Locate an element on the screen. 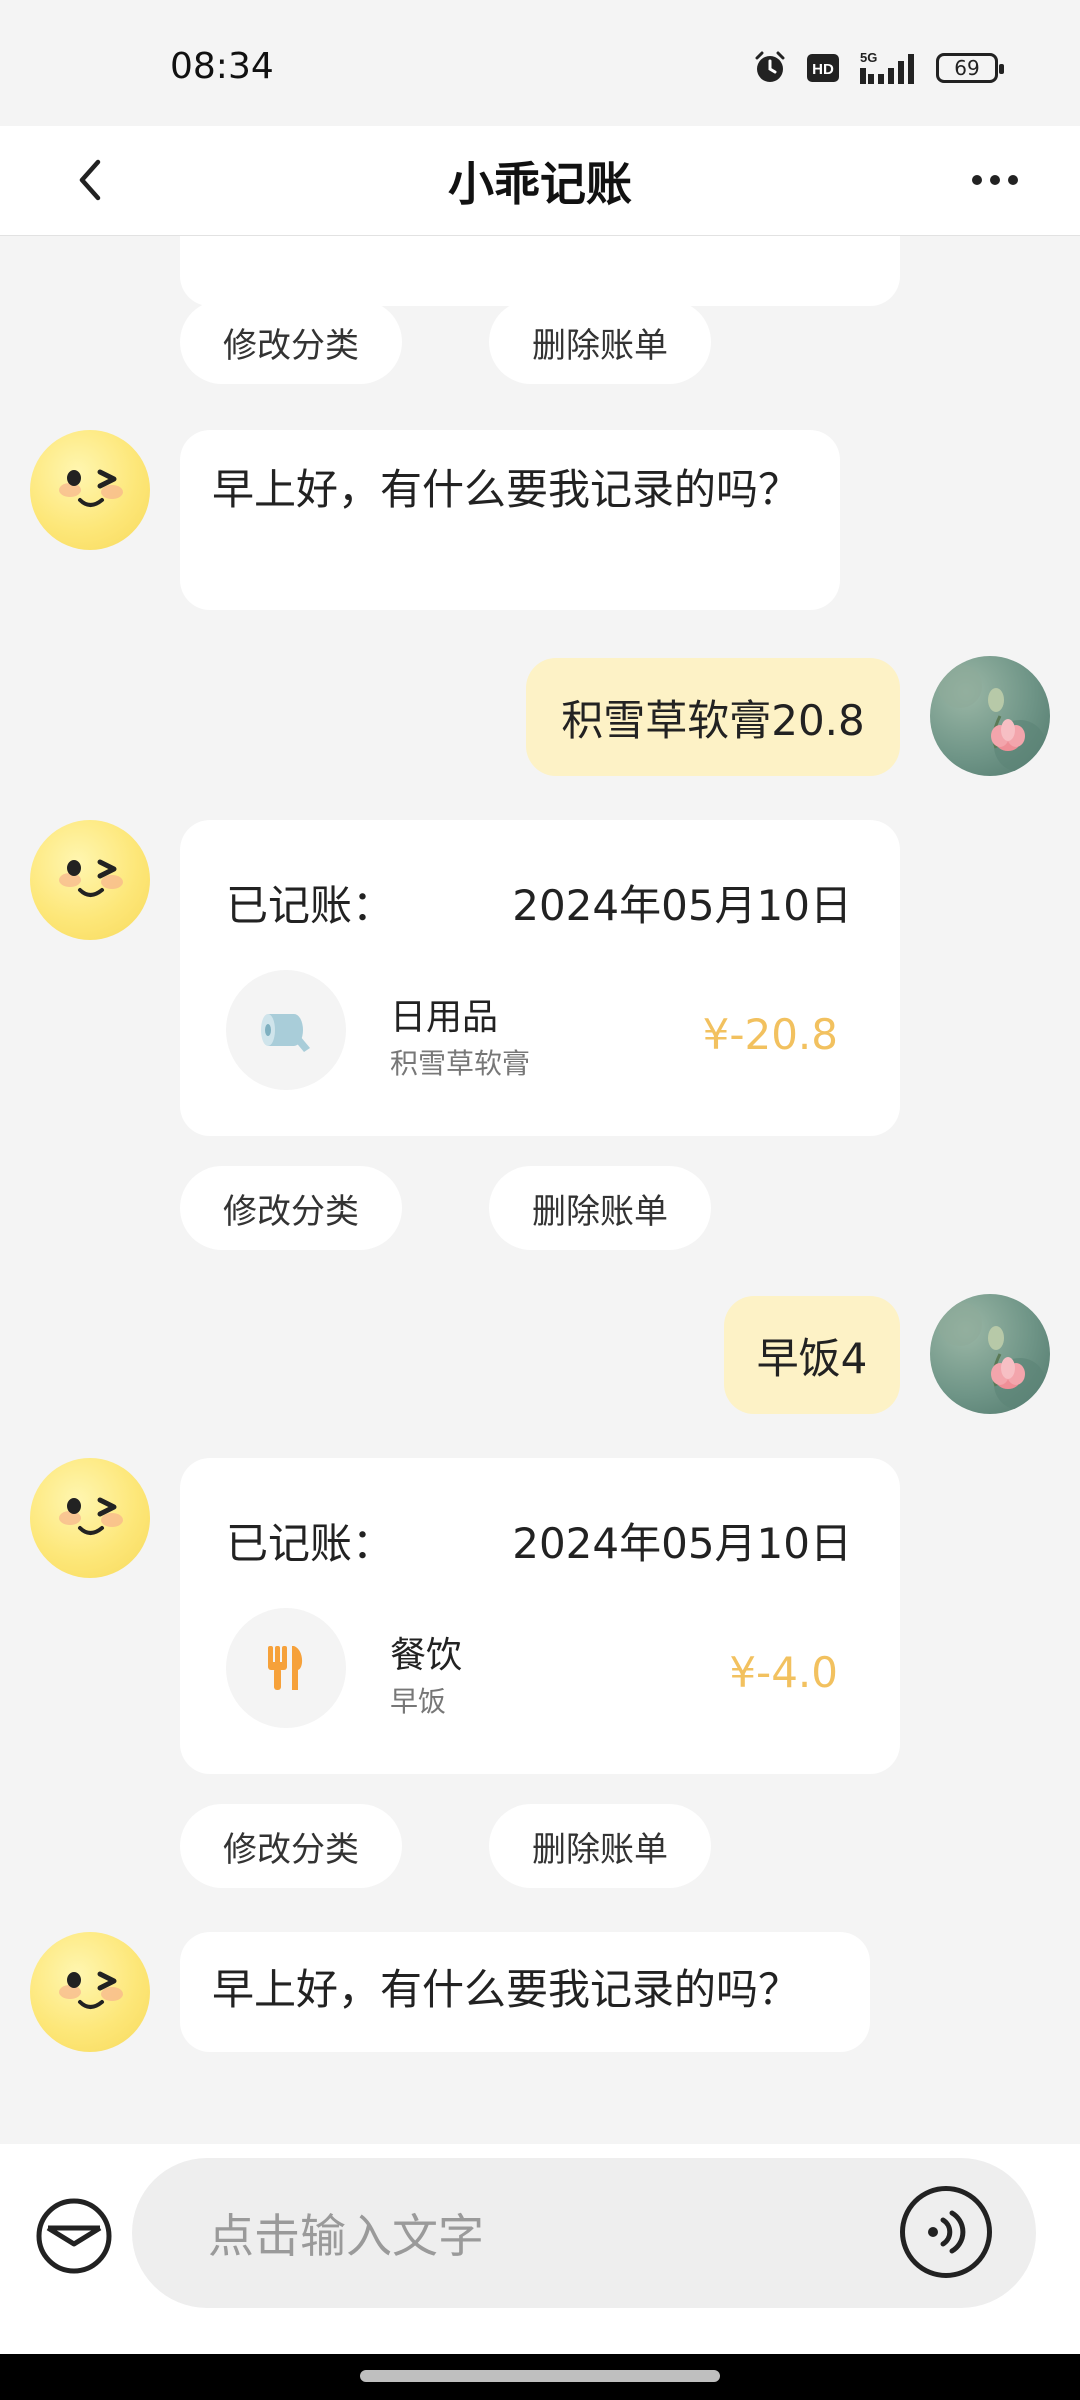 Image resolution: width=1080 pixels, height=2400 pixels. category-note: 积雪草软膏 is located at coordinates (460, 1063).